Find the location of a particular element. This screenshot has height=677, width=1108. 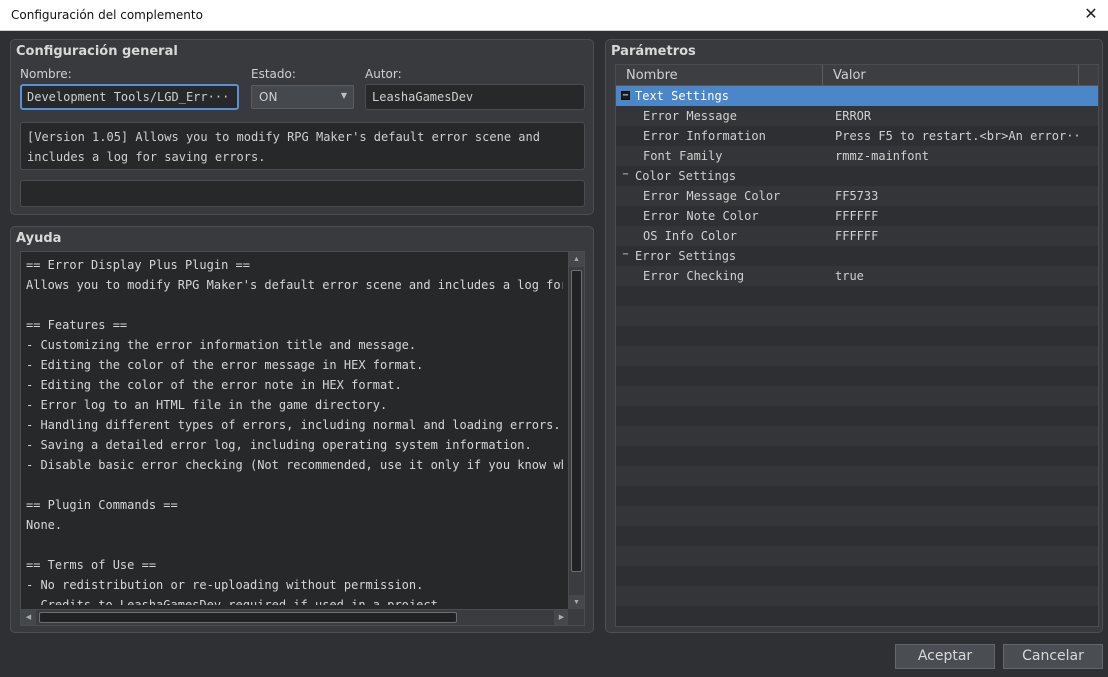

scroll-down-icon: ▼ is located at coordinates (576, 602).